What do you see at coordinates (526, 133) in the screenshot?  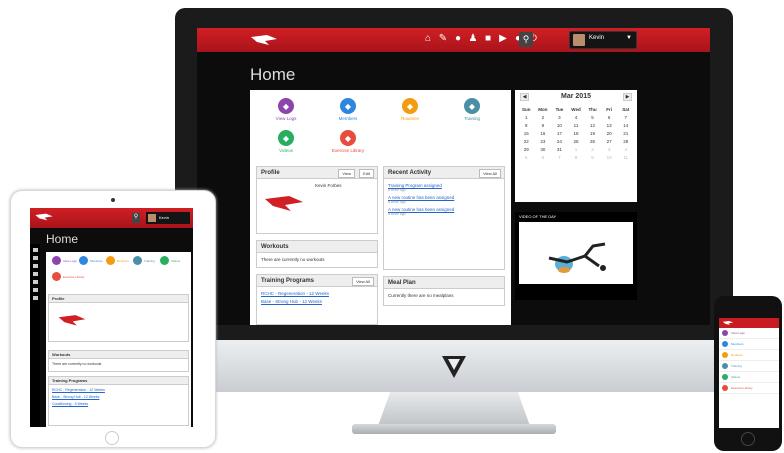 I see `calendar-day: 15` at bounding box center [526, 133].